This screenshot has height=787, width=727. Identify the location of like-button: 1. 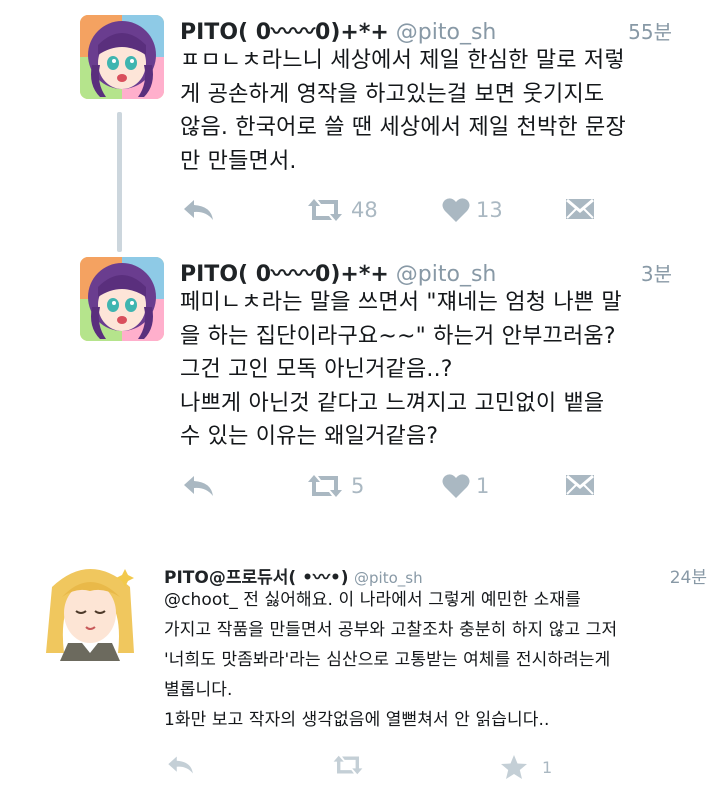
(465, 486).